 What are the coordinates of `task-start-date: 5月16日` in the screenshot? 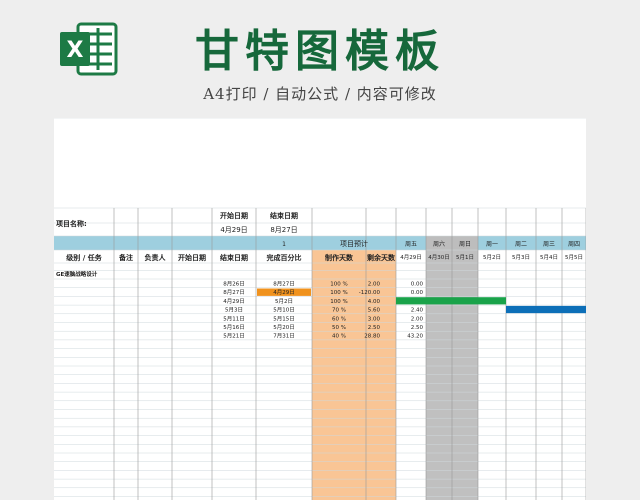 It's located at (234, 327).